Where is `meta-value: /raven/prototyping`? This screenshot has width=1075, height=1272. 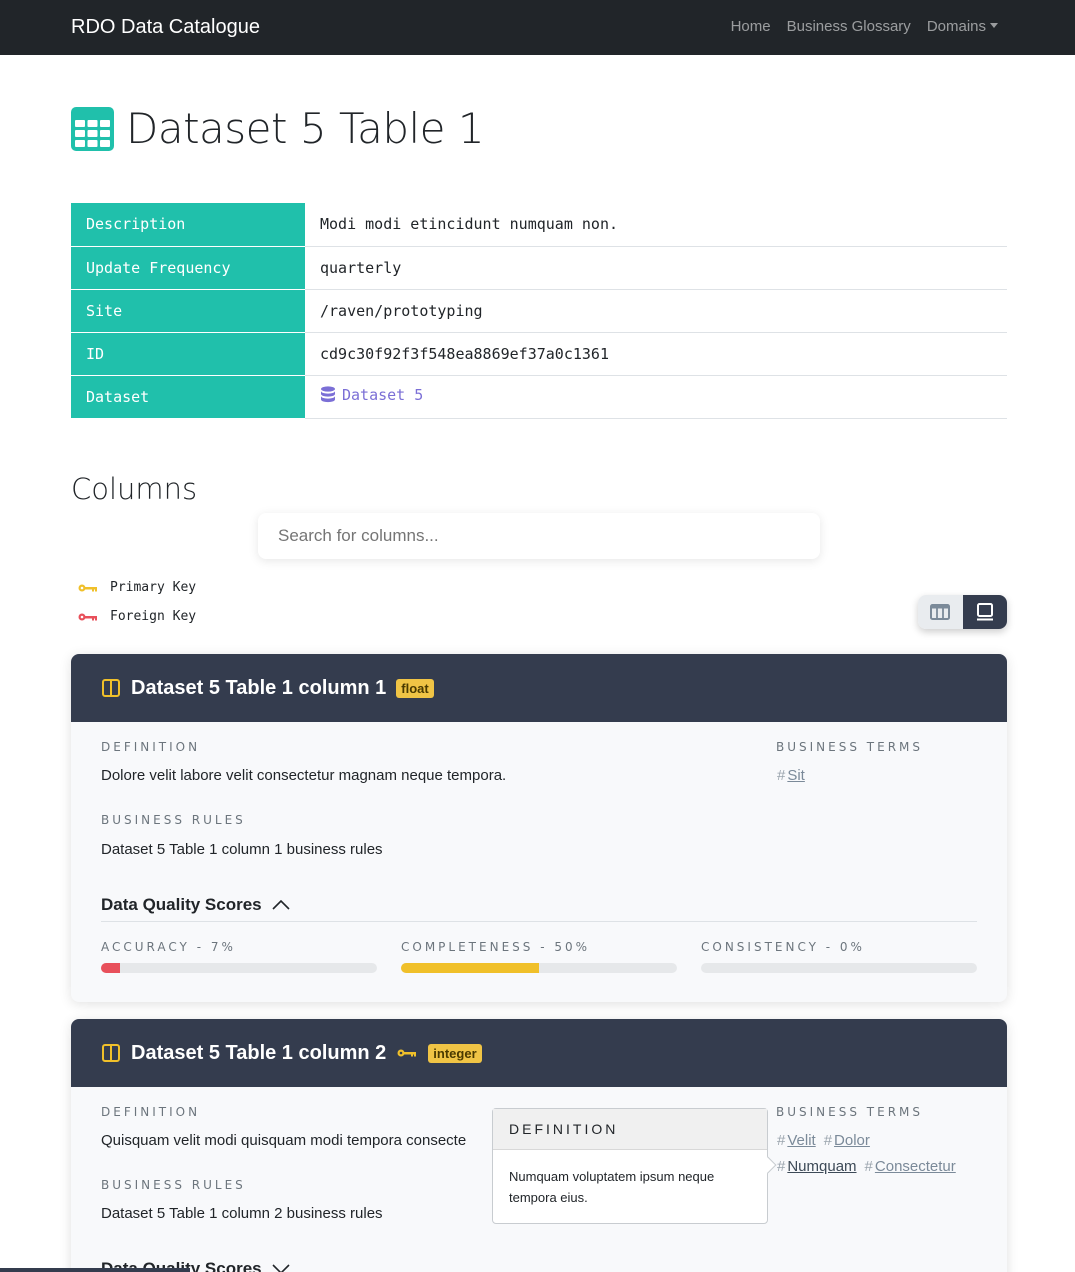 meta-value: /raven/prototyping is located at coordinates (656, 311).